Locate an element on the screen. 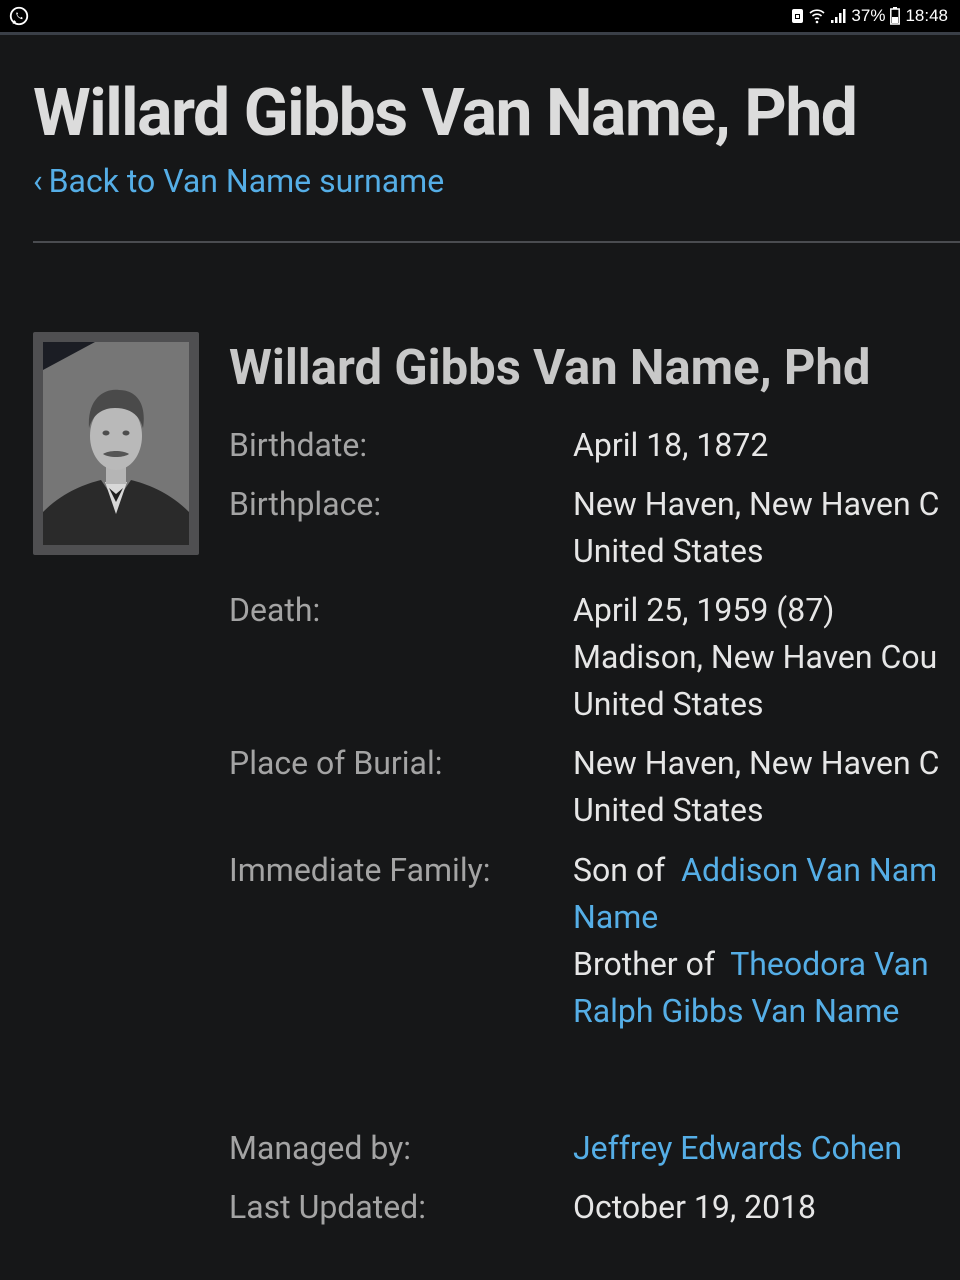  portrait-image is located at coordinates (116, 443).